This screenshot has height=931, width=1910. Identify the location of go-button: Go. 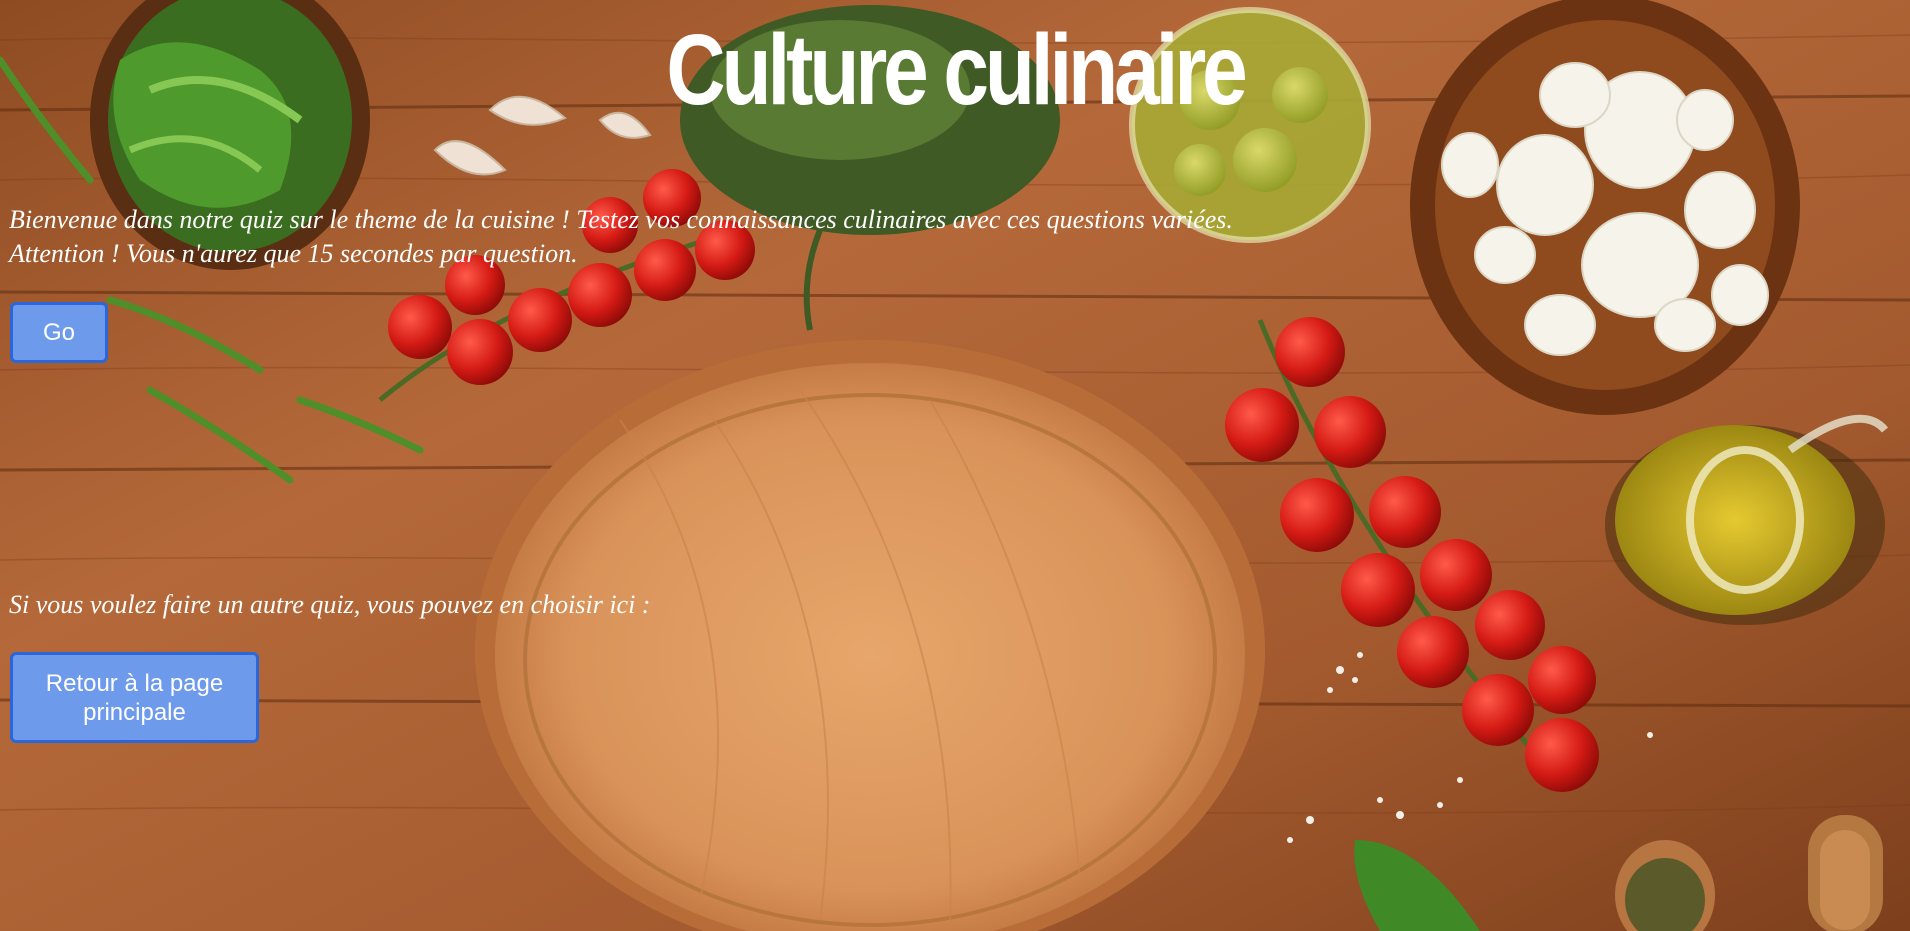
(59, 332).